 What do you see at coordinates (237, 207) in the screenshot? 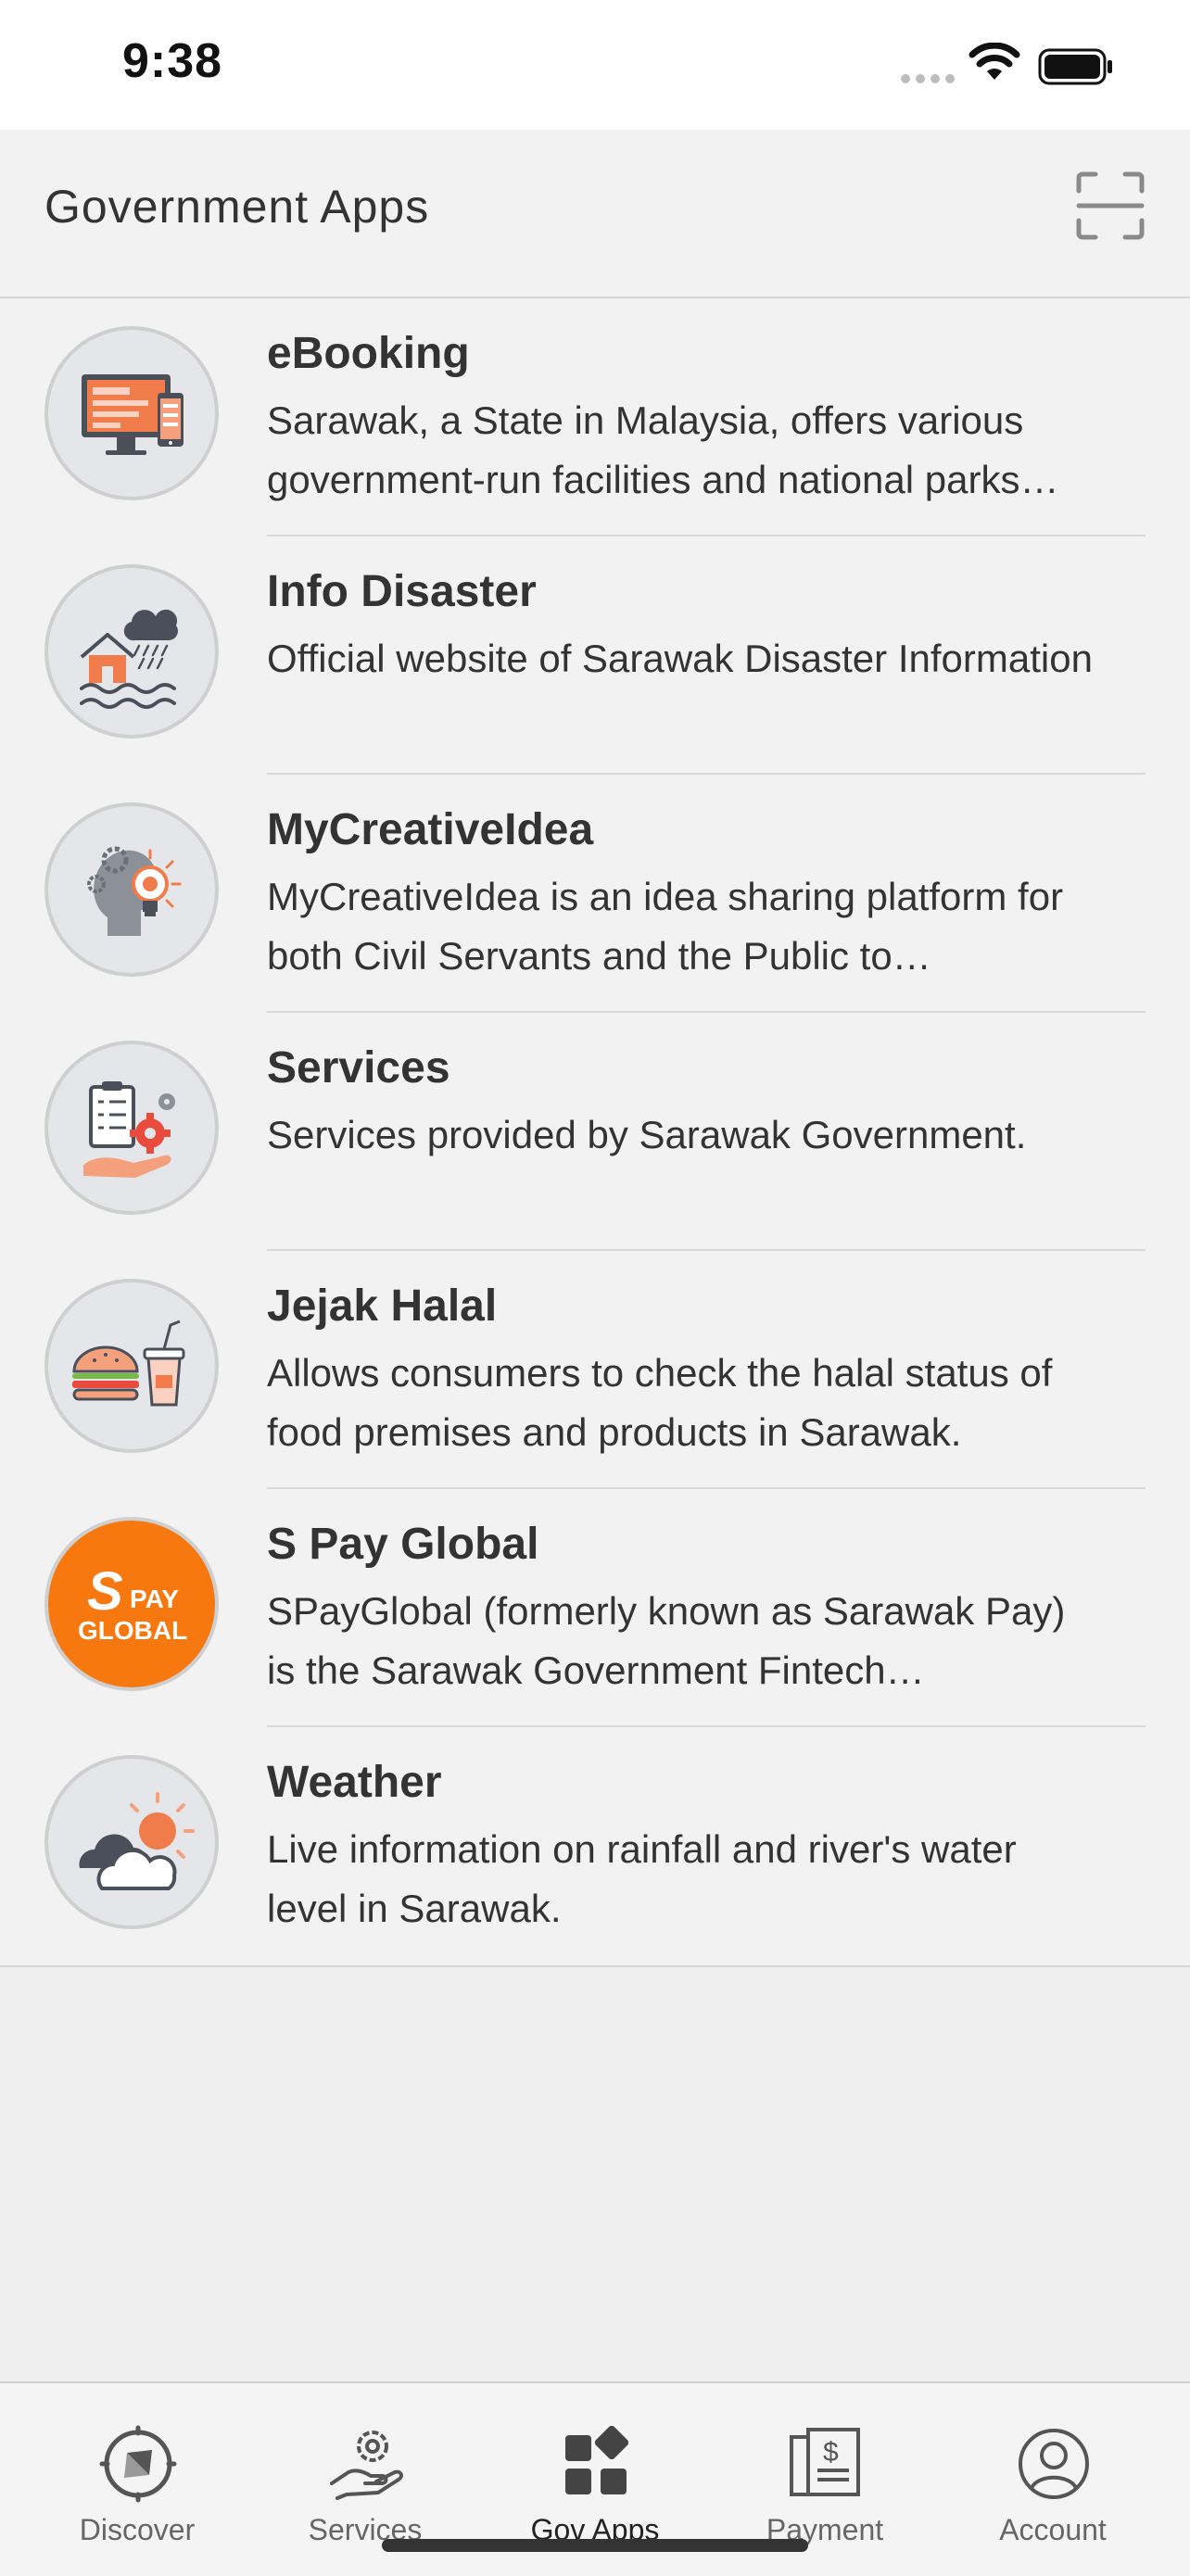
I see `page-title: Government Apps` at bounding box center [237, 207].